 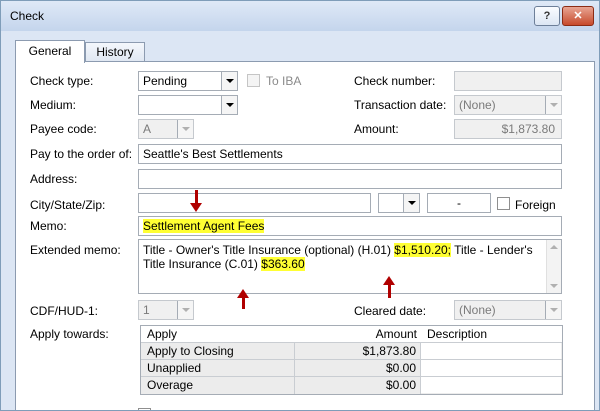 I want to click on zip-field: -, so click(x=459, y=203).